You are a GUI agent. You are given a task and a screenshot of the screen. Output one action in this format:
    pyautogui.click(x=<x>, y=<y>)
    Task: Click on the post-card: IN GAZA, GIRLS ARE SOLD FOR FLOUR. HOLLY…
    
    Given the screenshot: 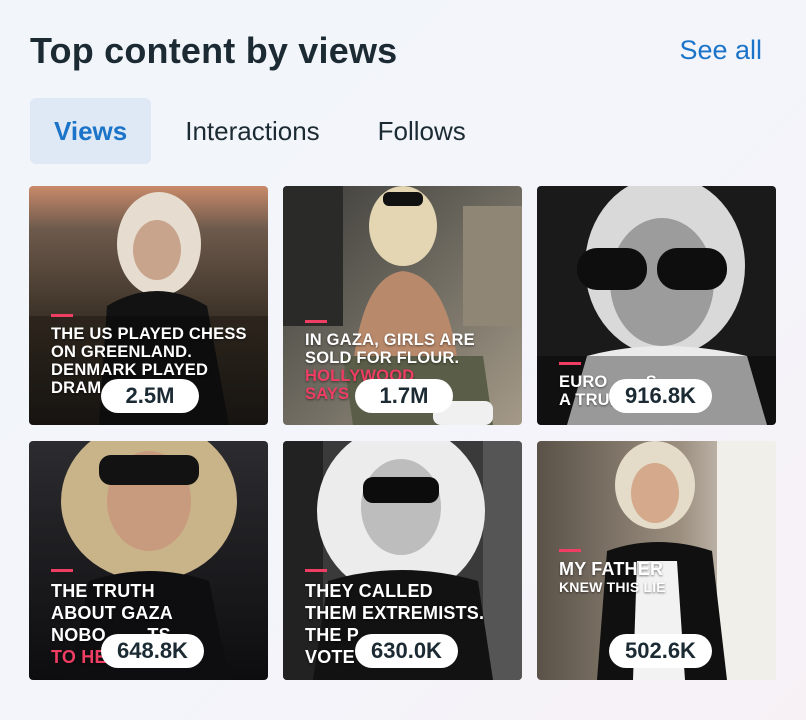 What is the action you would take?
    pyautogui.click(x=402, y=305)
    